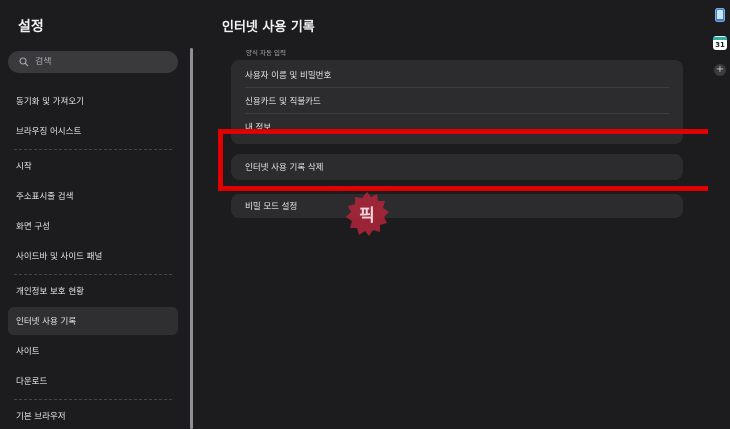 Image resolution: width=730 pixels, height=429 pixels. I want to click on sidebar-scrollbar, so click(191, 238).